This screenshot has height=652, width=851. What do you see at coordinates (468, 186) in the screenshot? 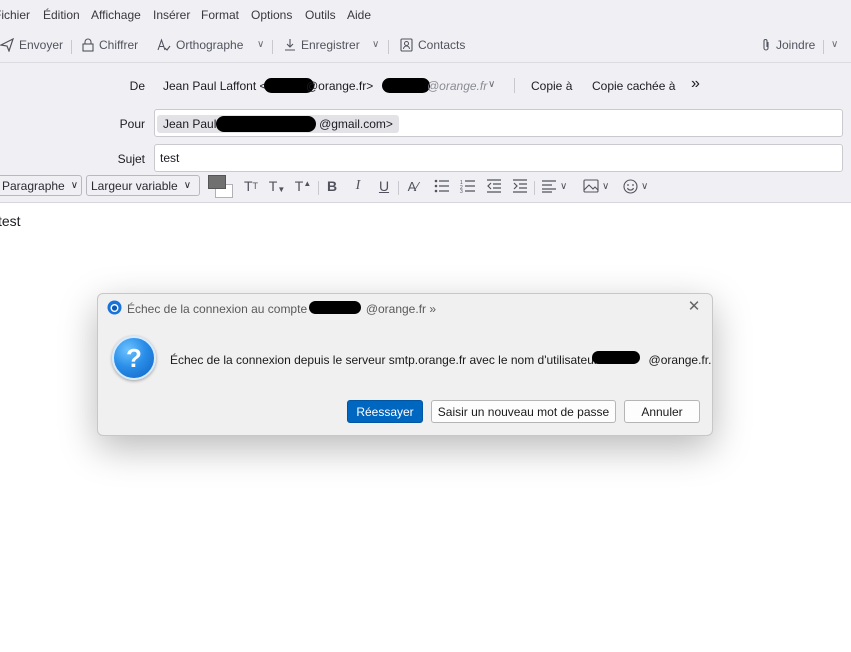
I see `numbered-list-icon: 123` at bounding box center [468, 186].